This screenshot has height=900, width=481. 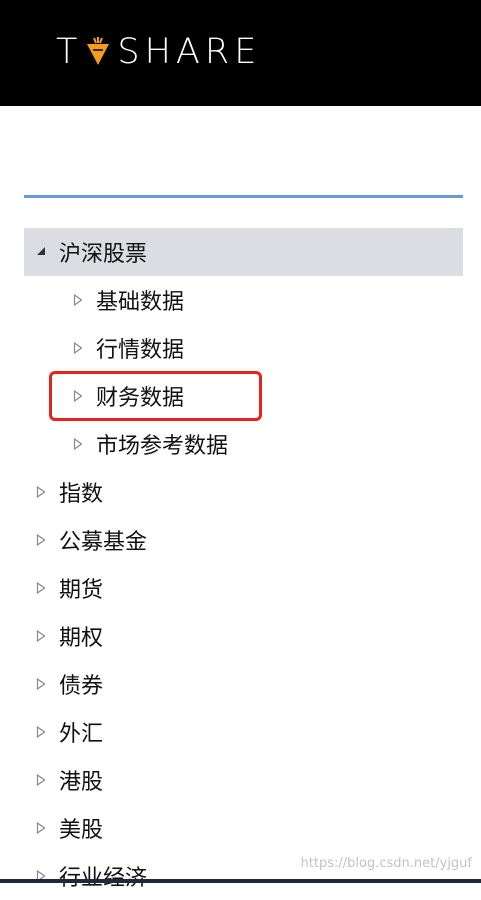 I want to click on carrot-icon, so click(x=98, y=50).